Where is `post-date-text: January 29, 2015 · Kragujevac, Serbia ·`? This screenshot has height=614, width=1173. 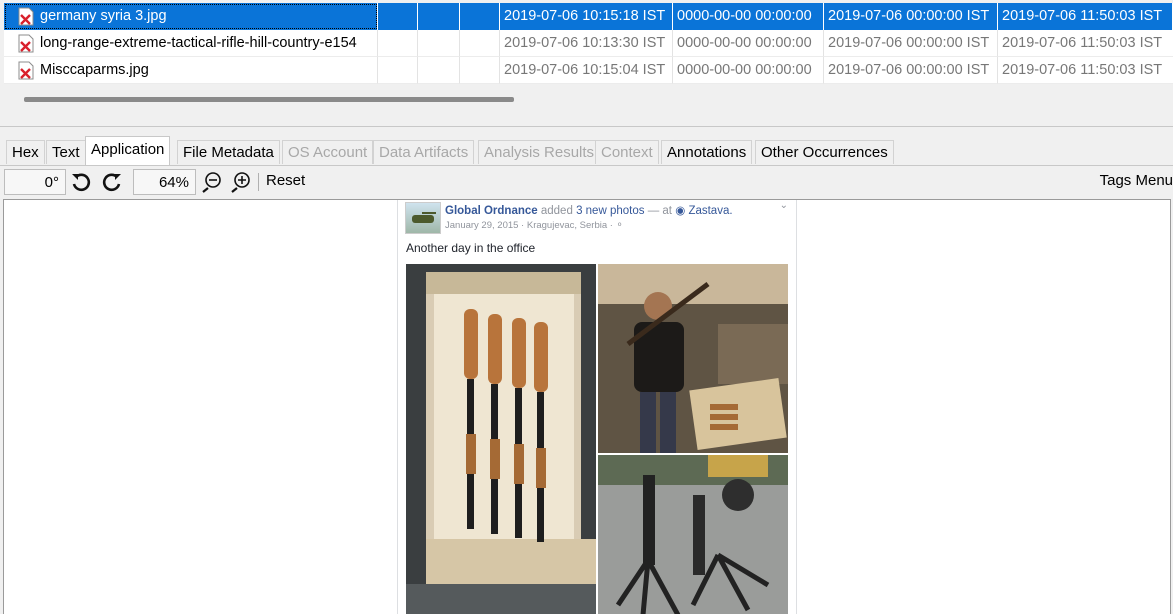
post-date-text: January 29, 2015 · Kragujevac, Serbia · is located at coordinates (529, 225).